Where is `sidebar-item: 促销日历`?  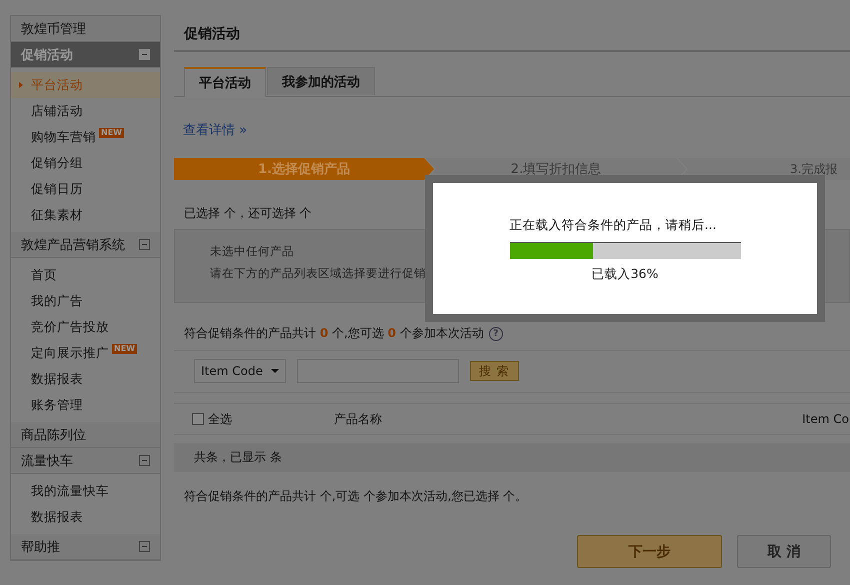 sidebar-item: 促销日历 is located at coordinates (85, 189).